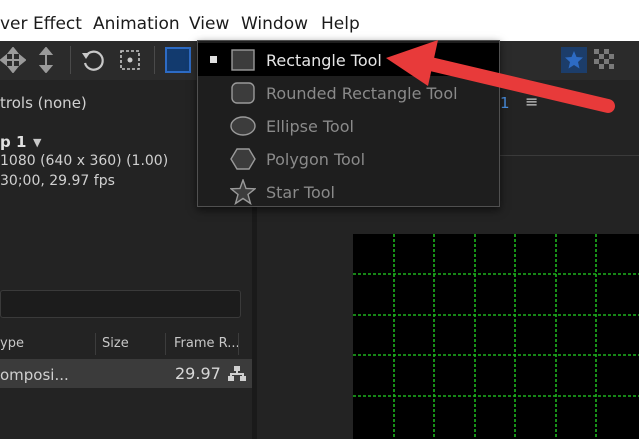 The height and width of the screenshot is (439, 639). Describe the element at coordinates (93, 60) in the screenshot. I see `rotate-tool-icon` at that location.